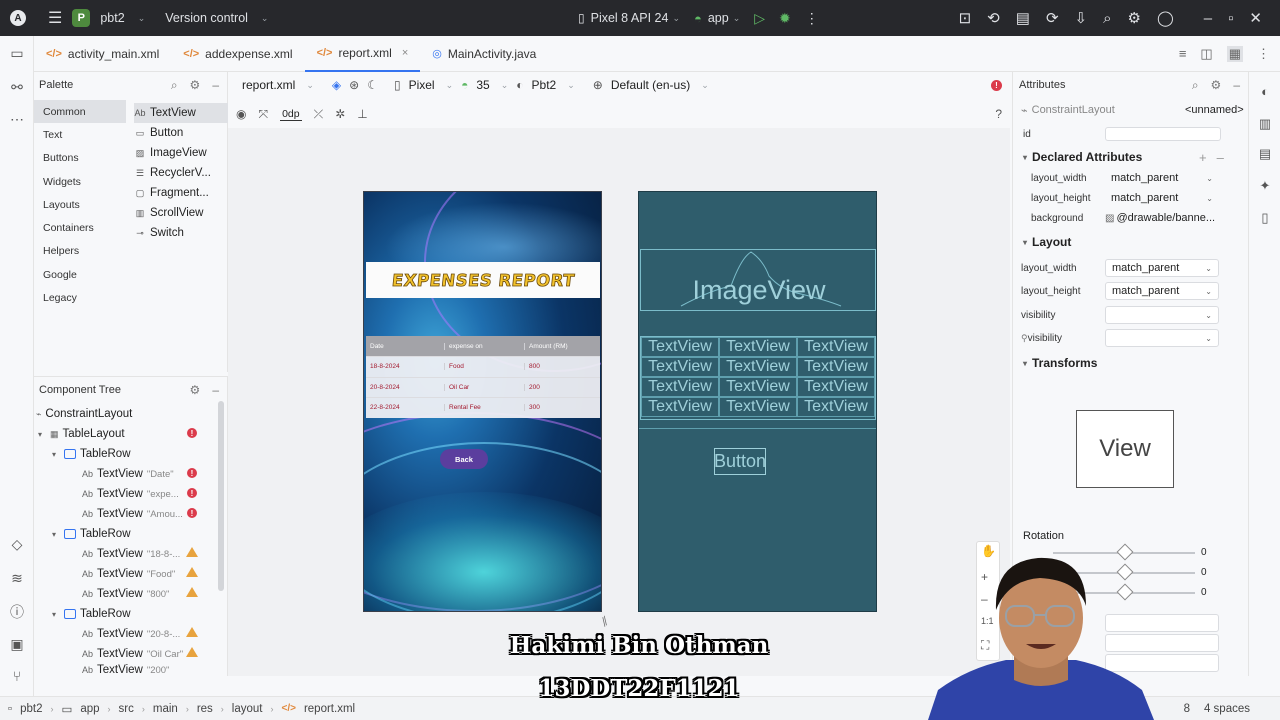  I want to click on indent-status: 4 spaces, so click(1227, 709).